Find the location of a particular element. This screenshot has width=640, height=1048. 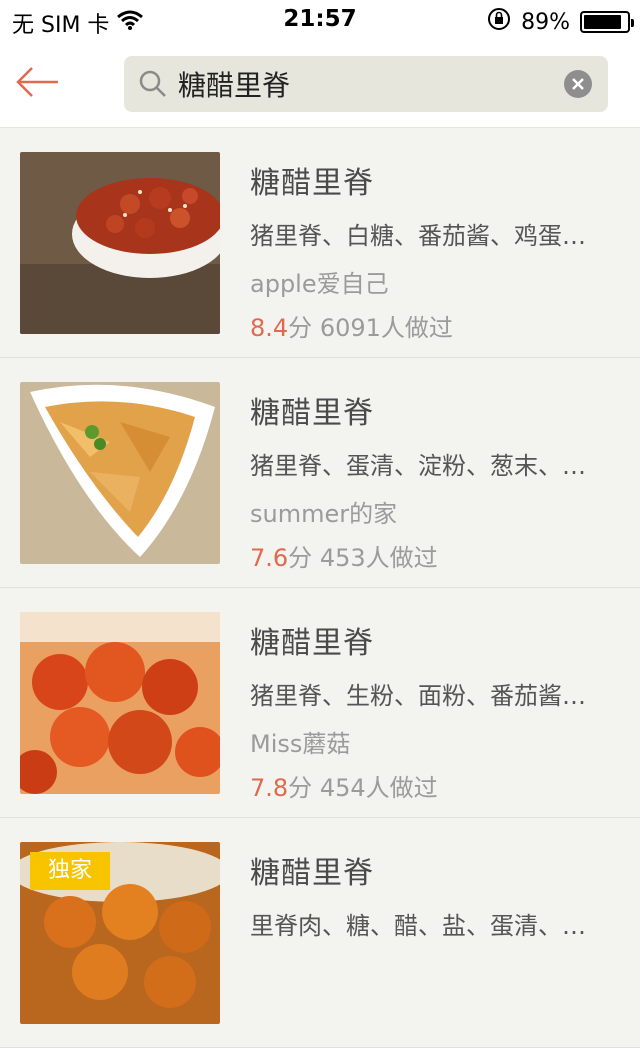

recipe-author: summer的家 is located at coordinates (324, 514).